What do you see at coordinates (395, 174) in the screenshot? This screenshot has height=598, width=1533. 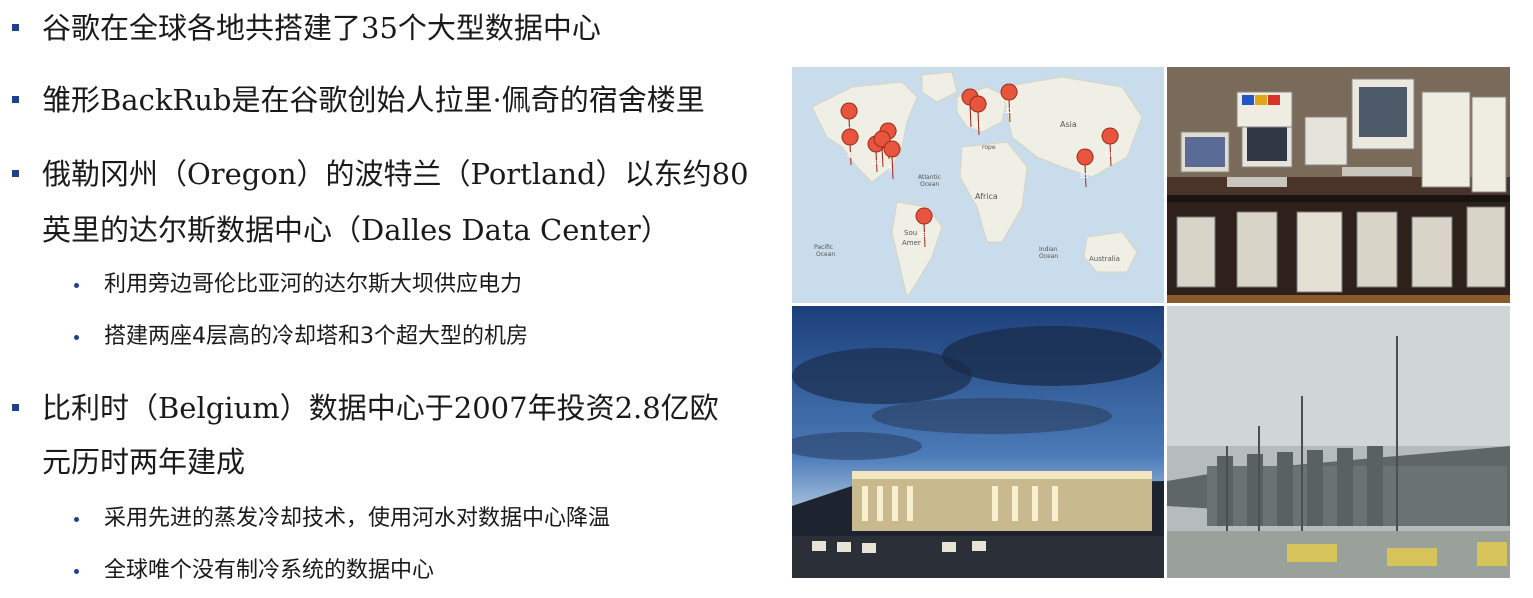 I see `bullet-text: 俄勒冈州（Oregon）的波特兰（Portland）以东约80` at bounding box center [395, 174].